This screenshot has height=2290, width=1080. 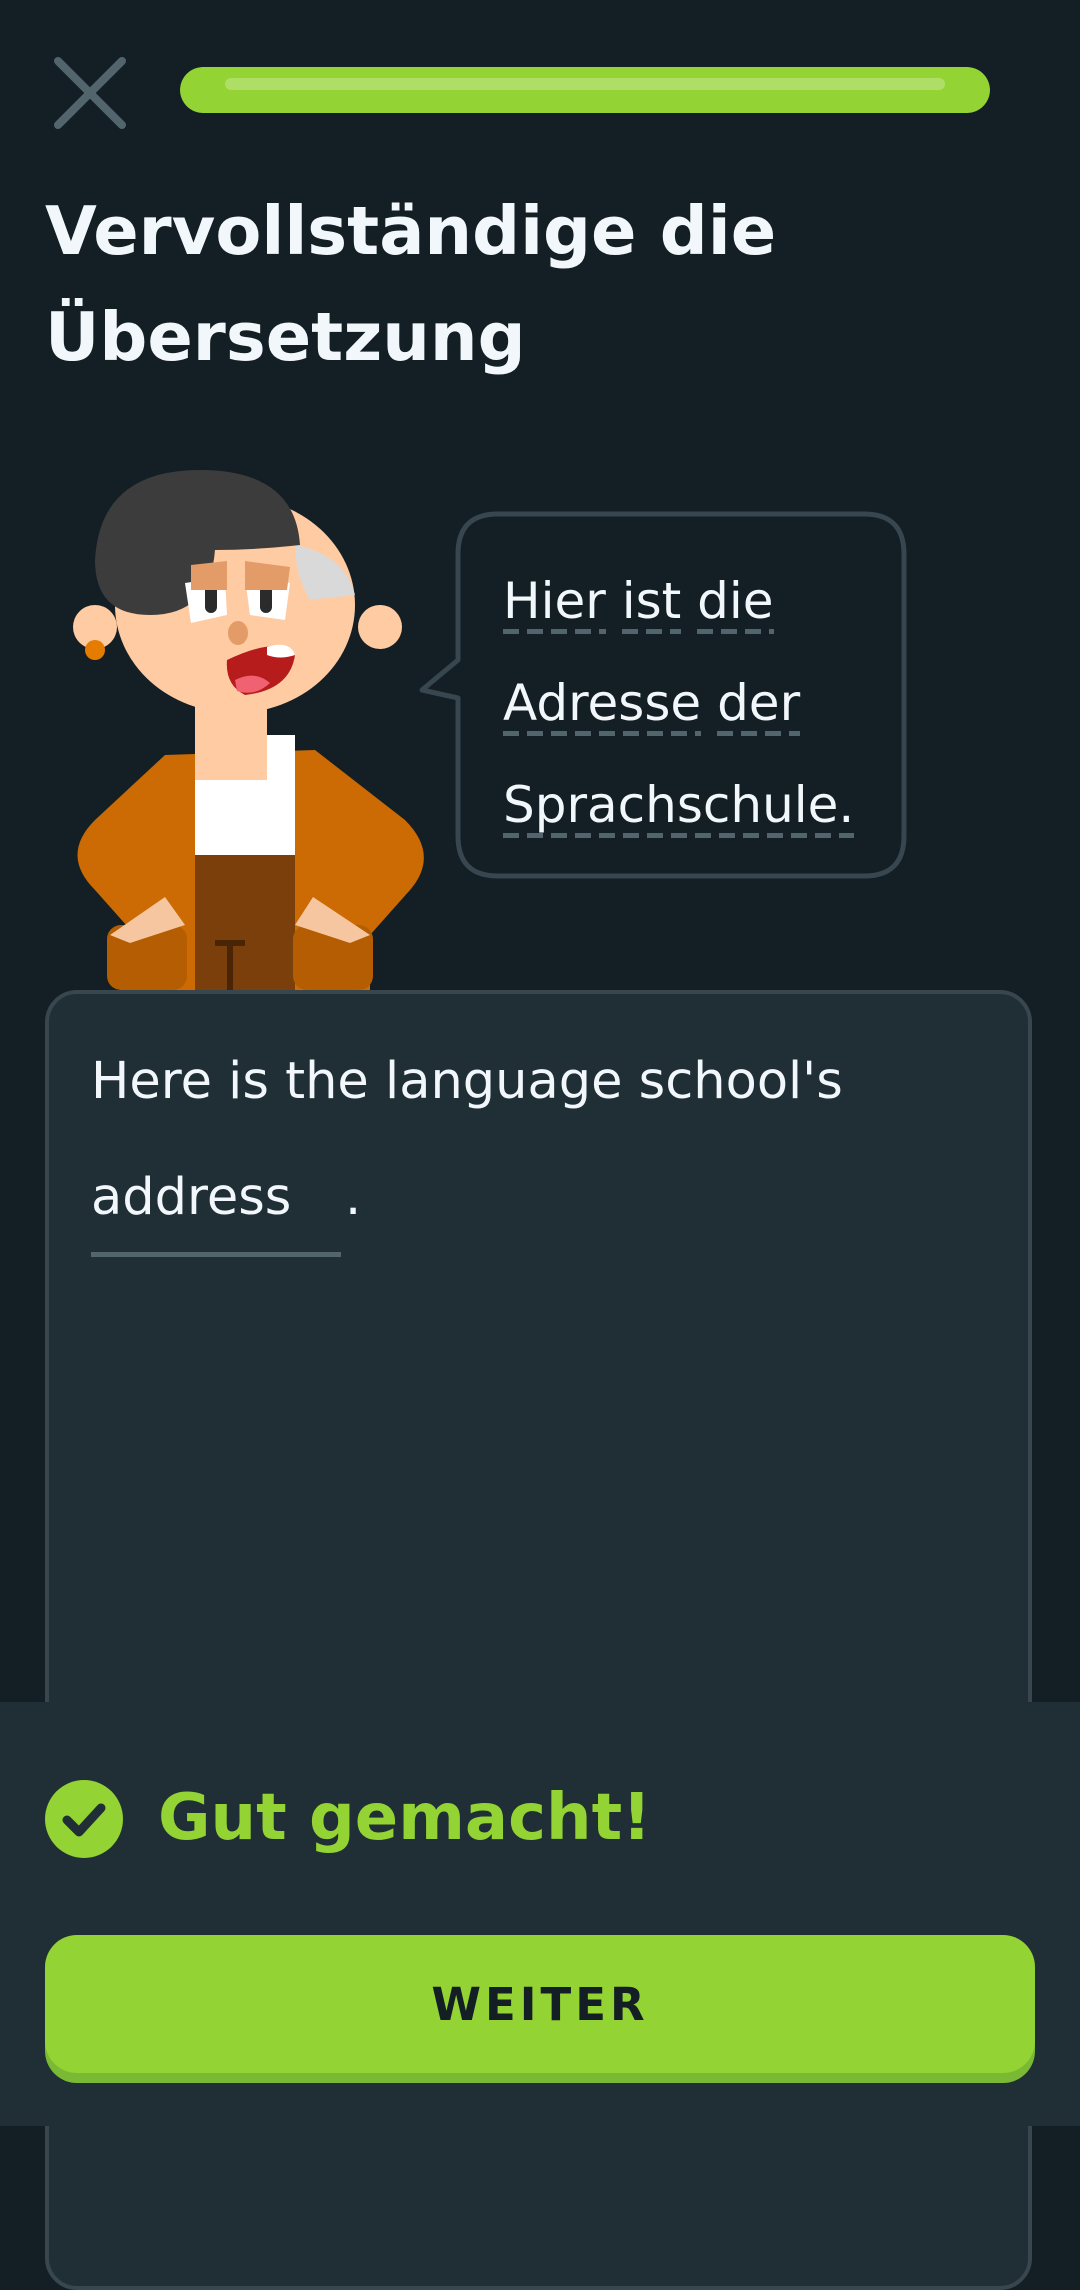 I want to click on hint-word: der, so click(x=759, y=703).